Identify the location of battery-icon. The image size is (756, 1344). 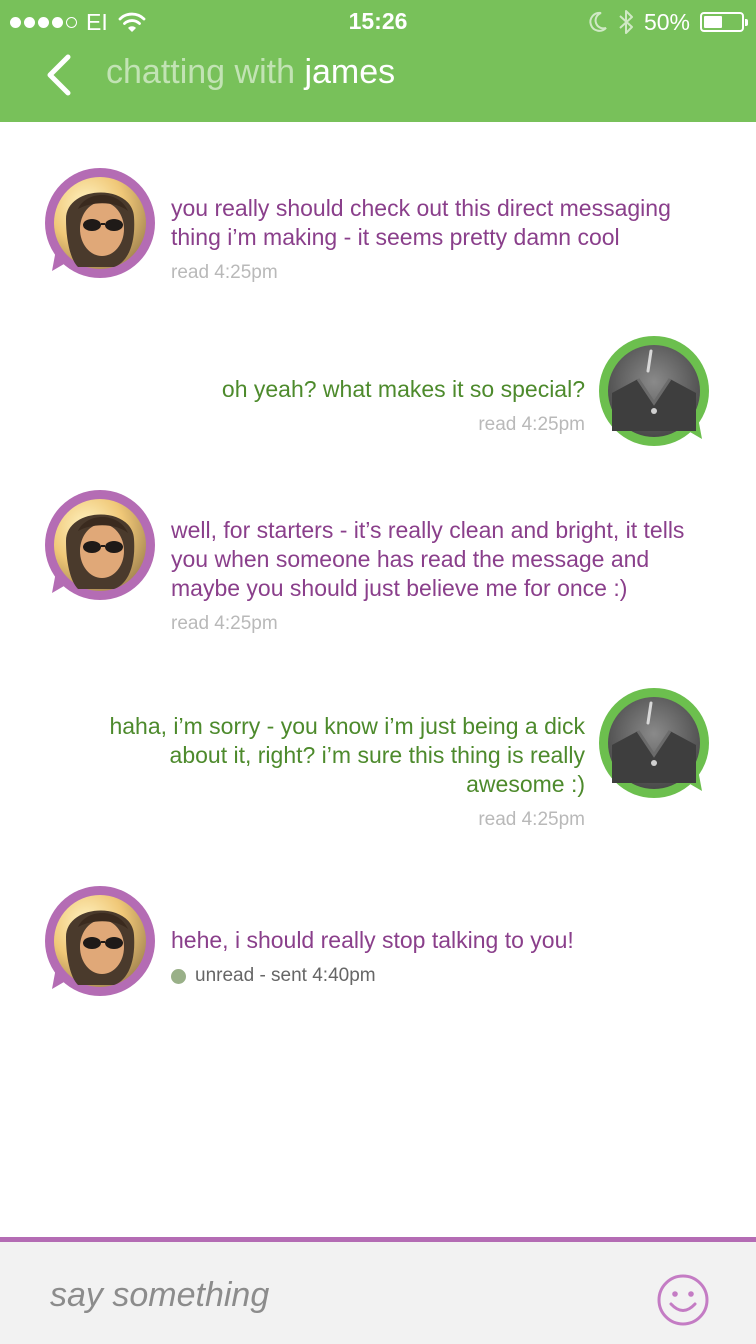
(724, 22).